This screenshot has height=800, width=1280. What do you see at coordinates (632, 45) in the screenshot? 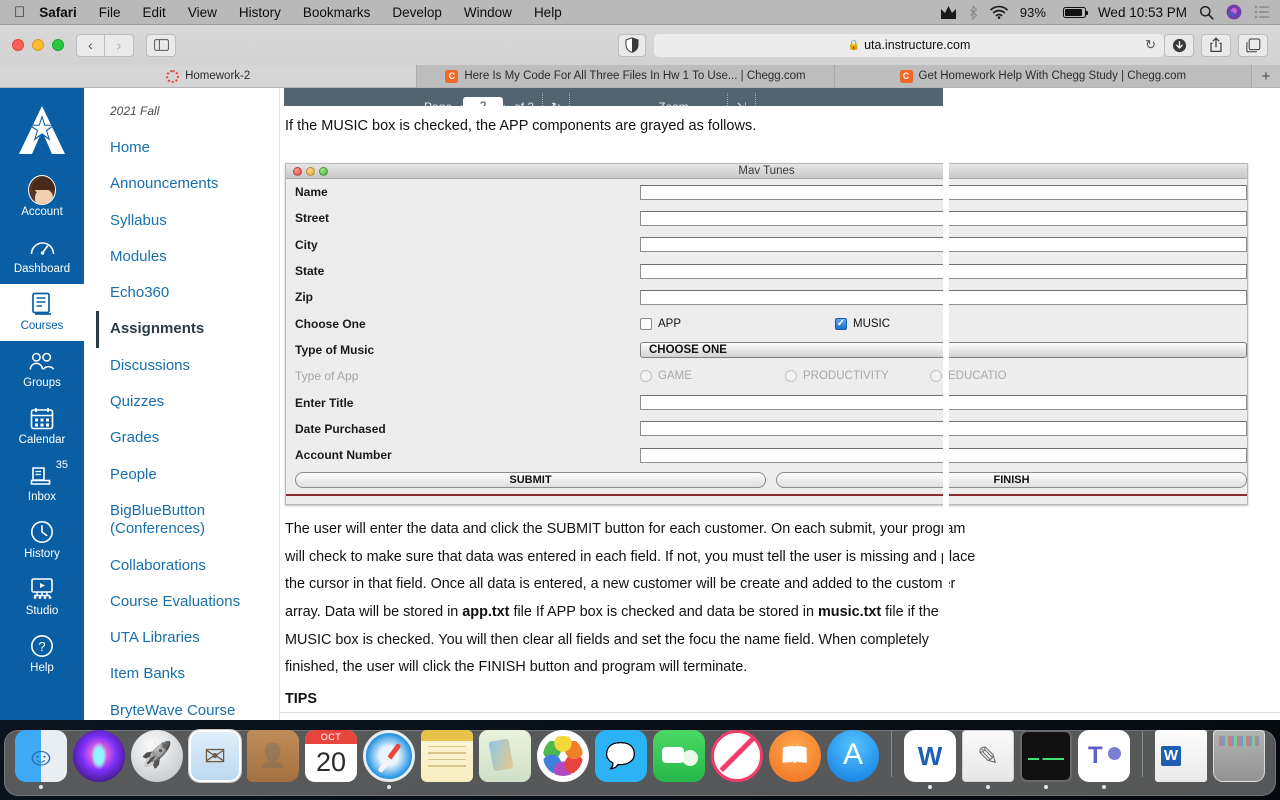
I see `privacy-shield-icon` at bounding box center [632, 45].